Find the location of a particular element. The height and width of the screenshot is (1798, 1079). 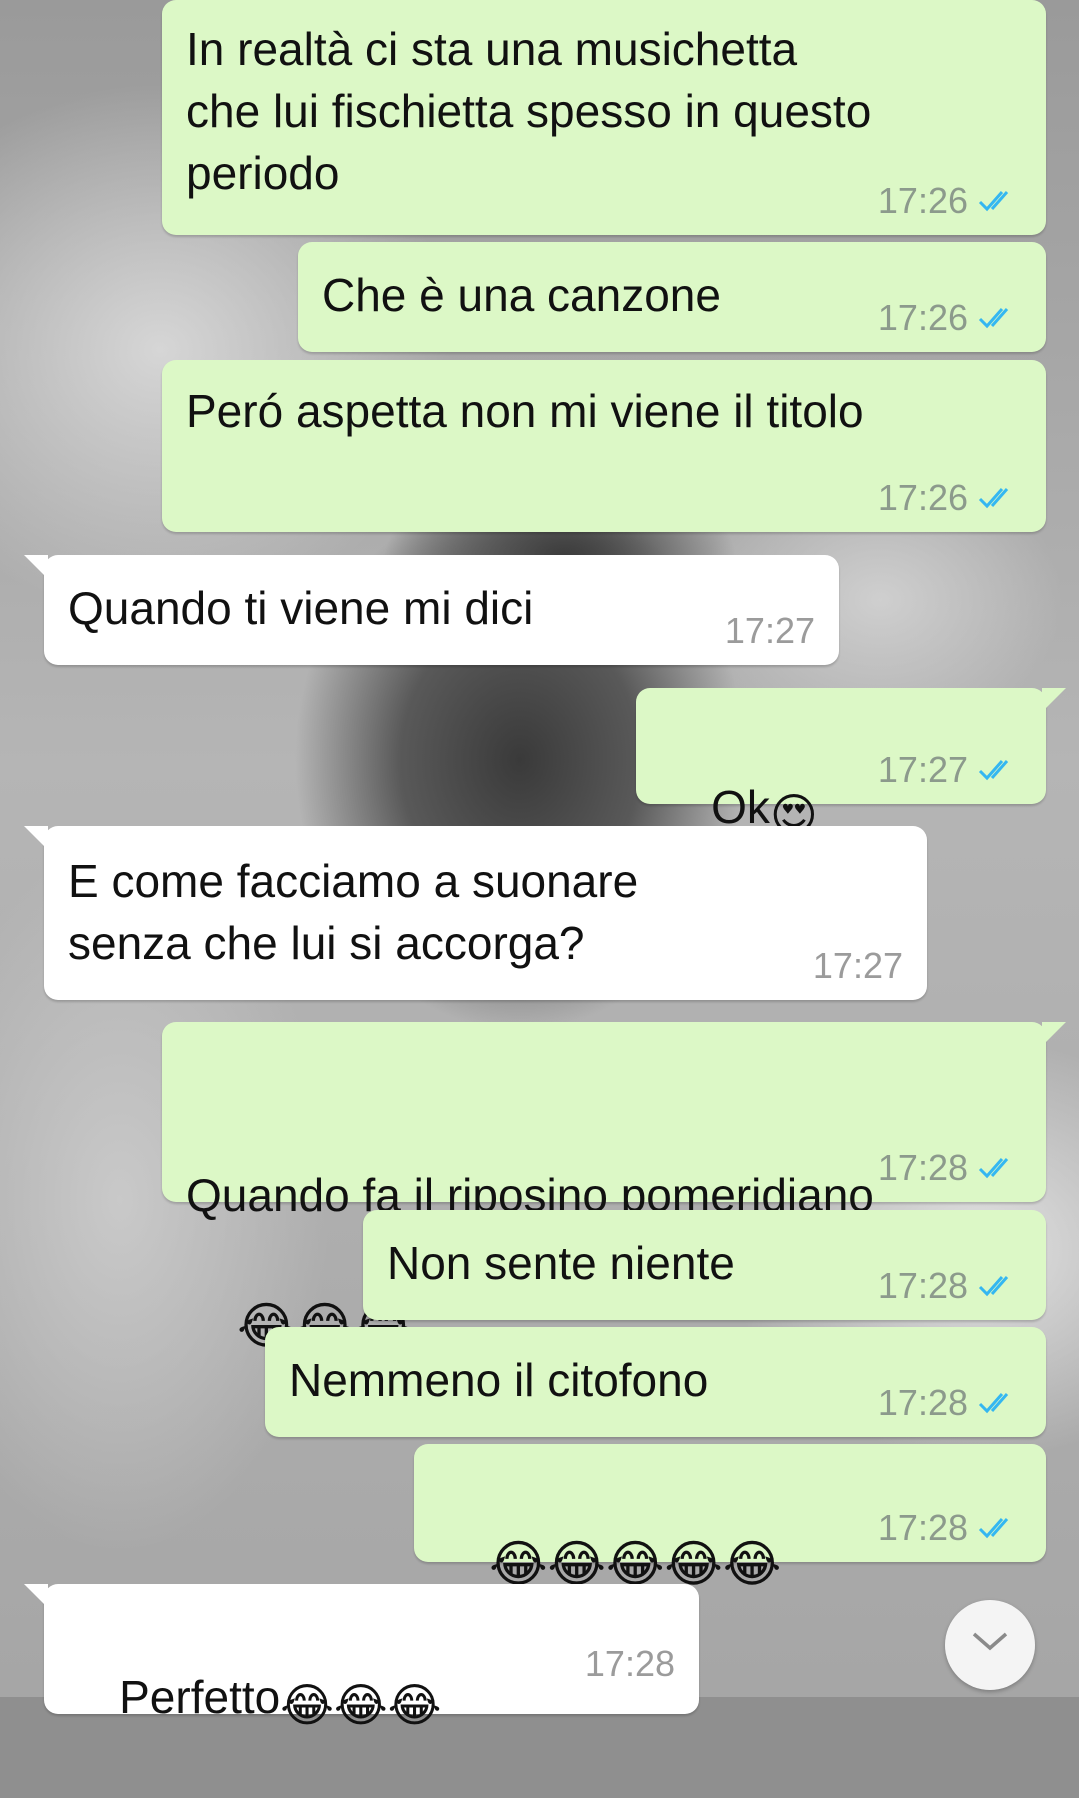

tears-of-joy-emoji-icon: 😂😂😂 is located at coordinates (361, 1705).